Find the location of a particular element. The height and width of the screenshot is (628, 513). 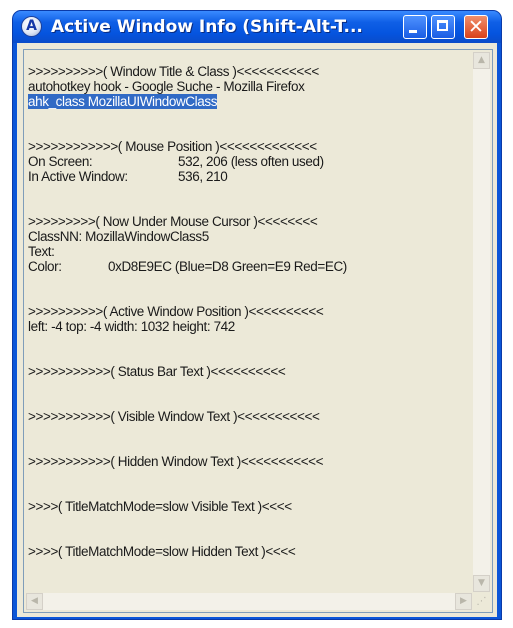

close-button: ✕ is located at coordinates (476, 27).